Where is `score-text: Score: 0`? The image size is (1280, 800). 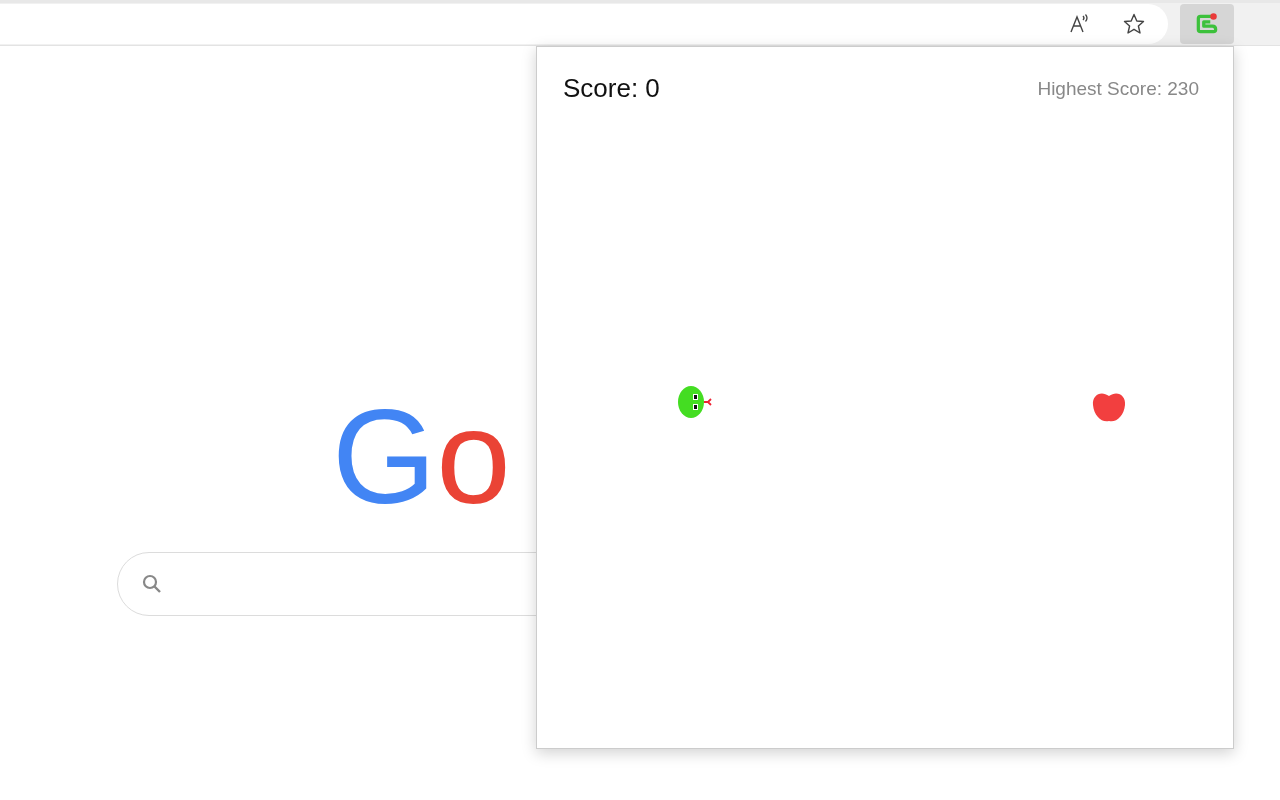 score-text: Score: 0 is located at coordinates (611, 88).